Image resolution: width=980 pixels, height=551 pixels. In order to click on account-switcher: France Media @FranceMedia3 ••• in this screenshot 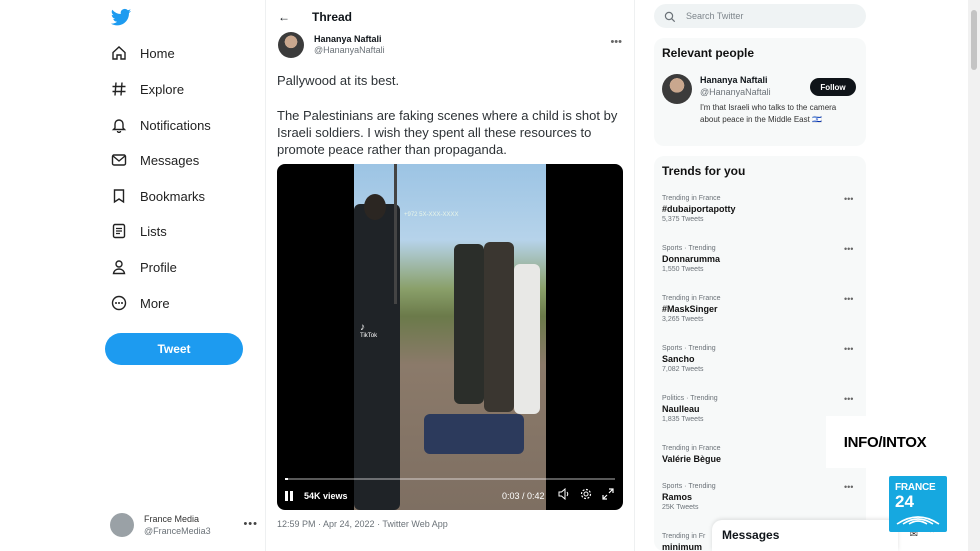, I will do `click(185, 525)`.